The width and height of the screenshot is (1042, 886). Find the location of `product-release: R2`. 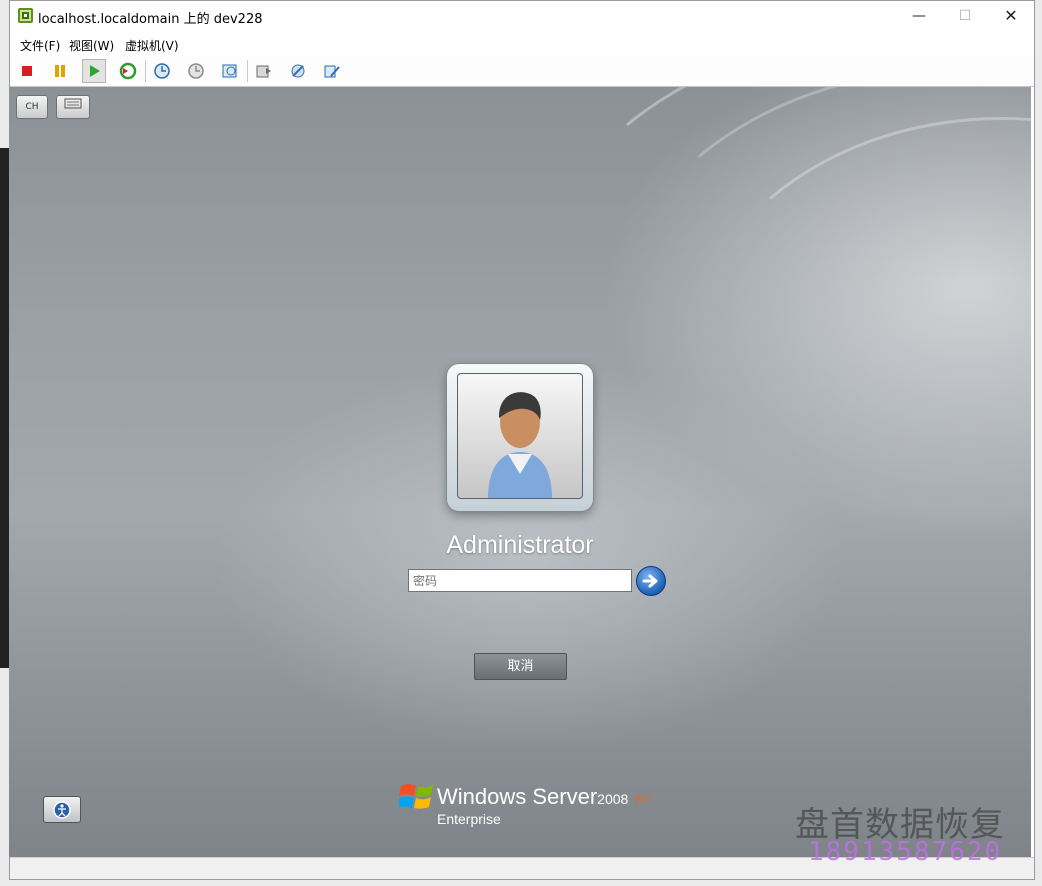

product-release: R2 is located at coordinates (643, 799).